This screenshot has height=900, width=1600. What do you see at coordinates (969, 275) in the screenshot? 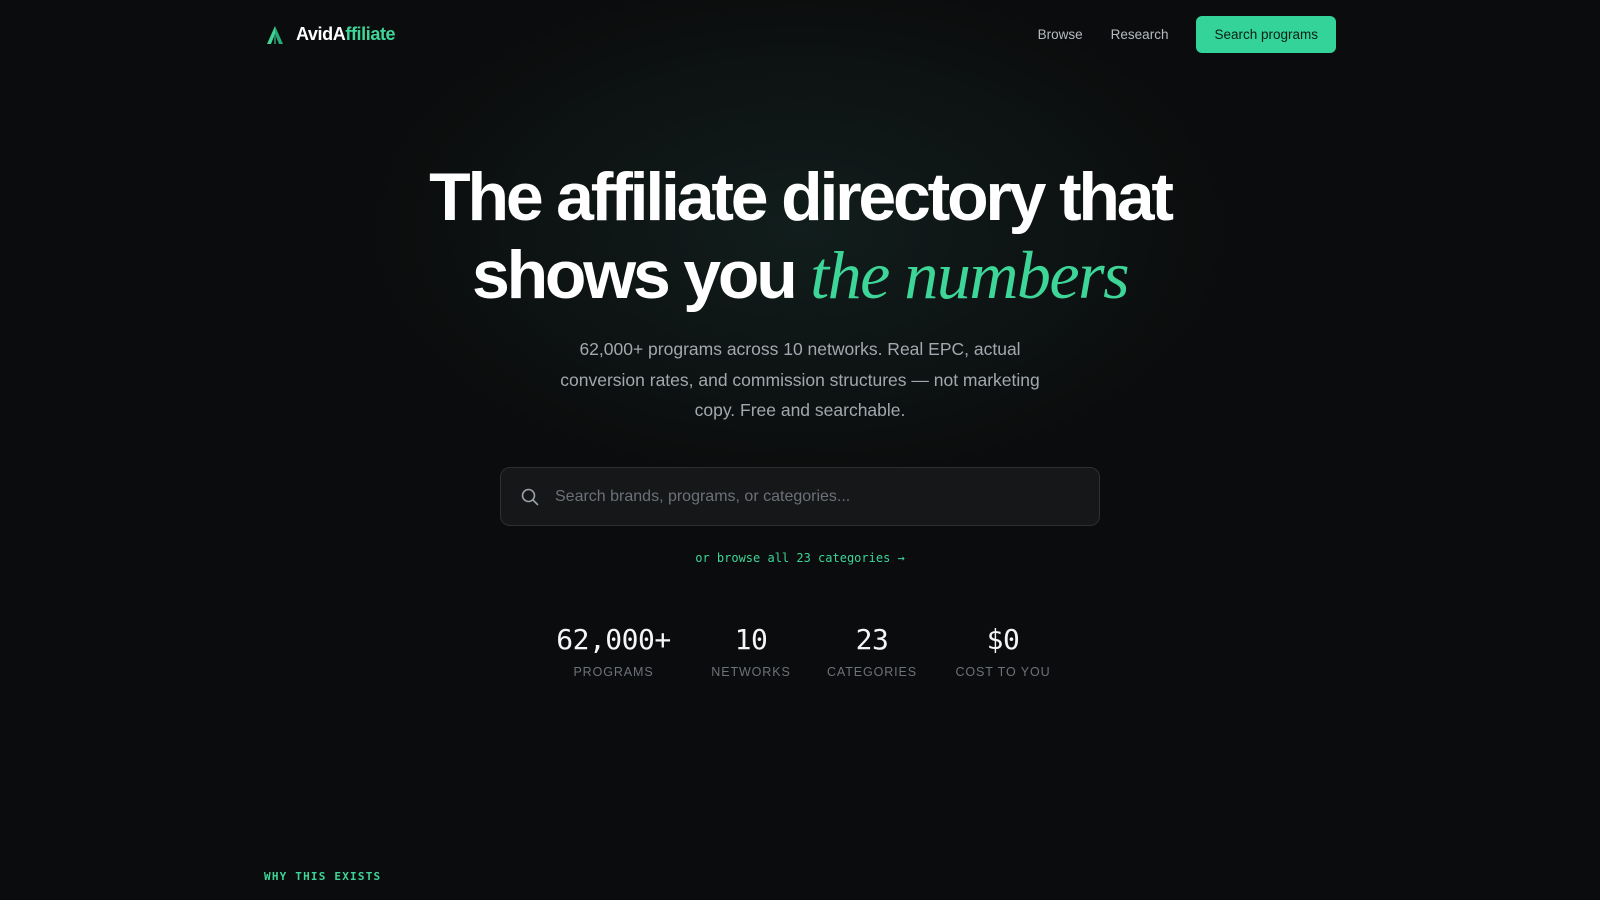
I see `hero-title-emphasis: the numbers` at bounding box center [969, 275].